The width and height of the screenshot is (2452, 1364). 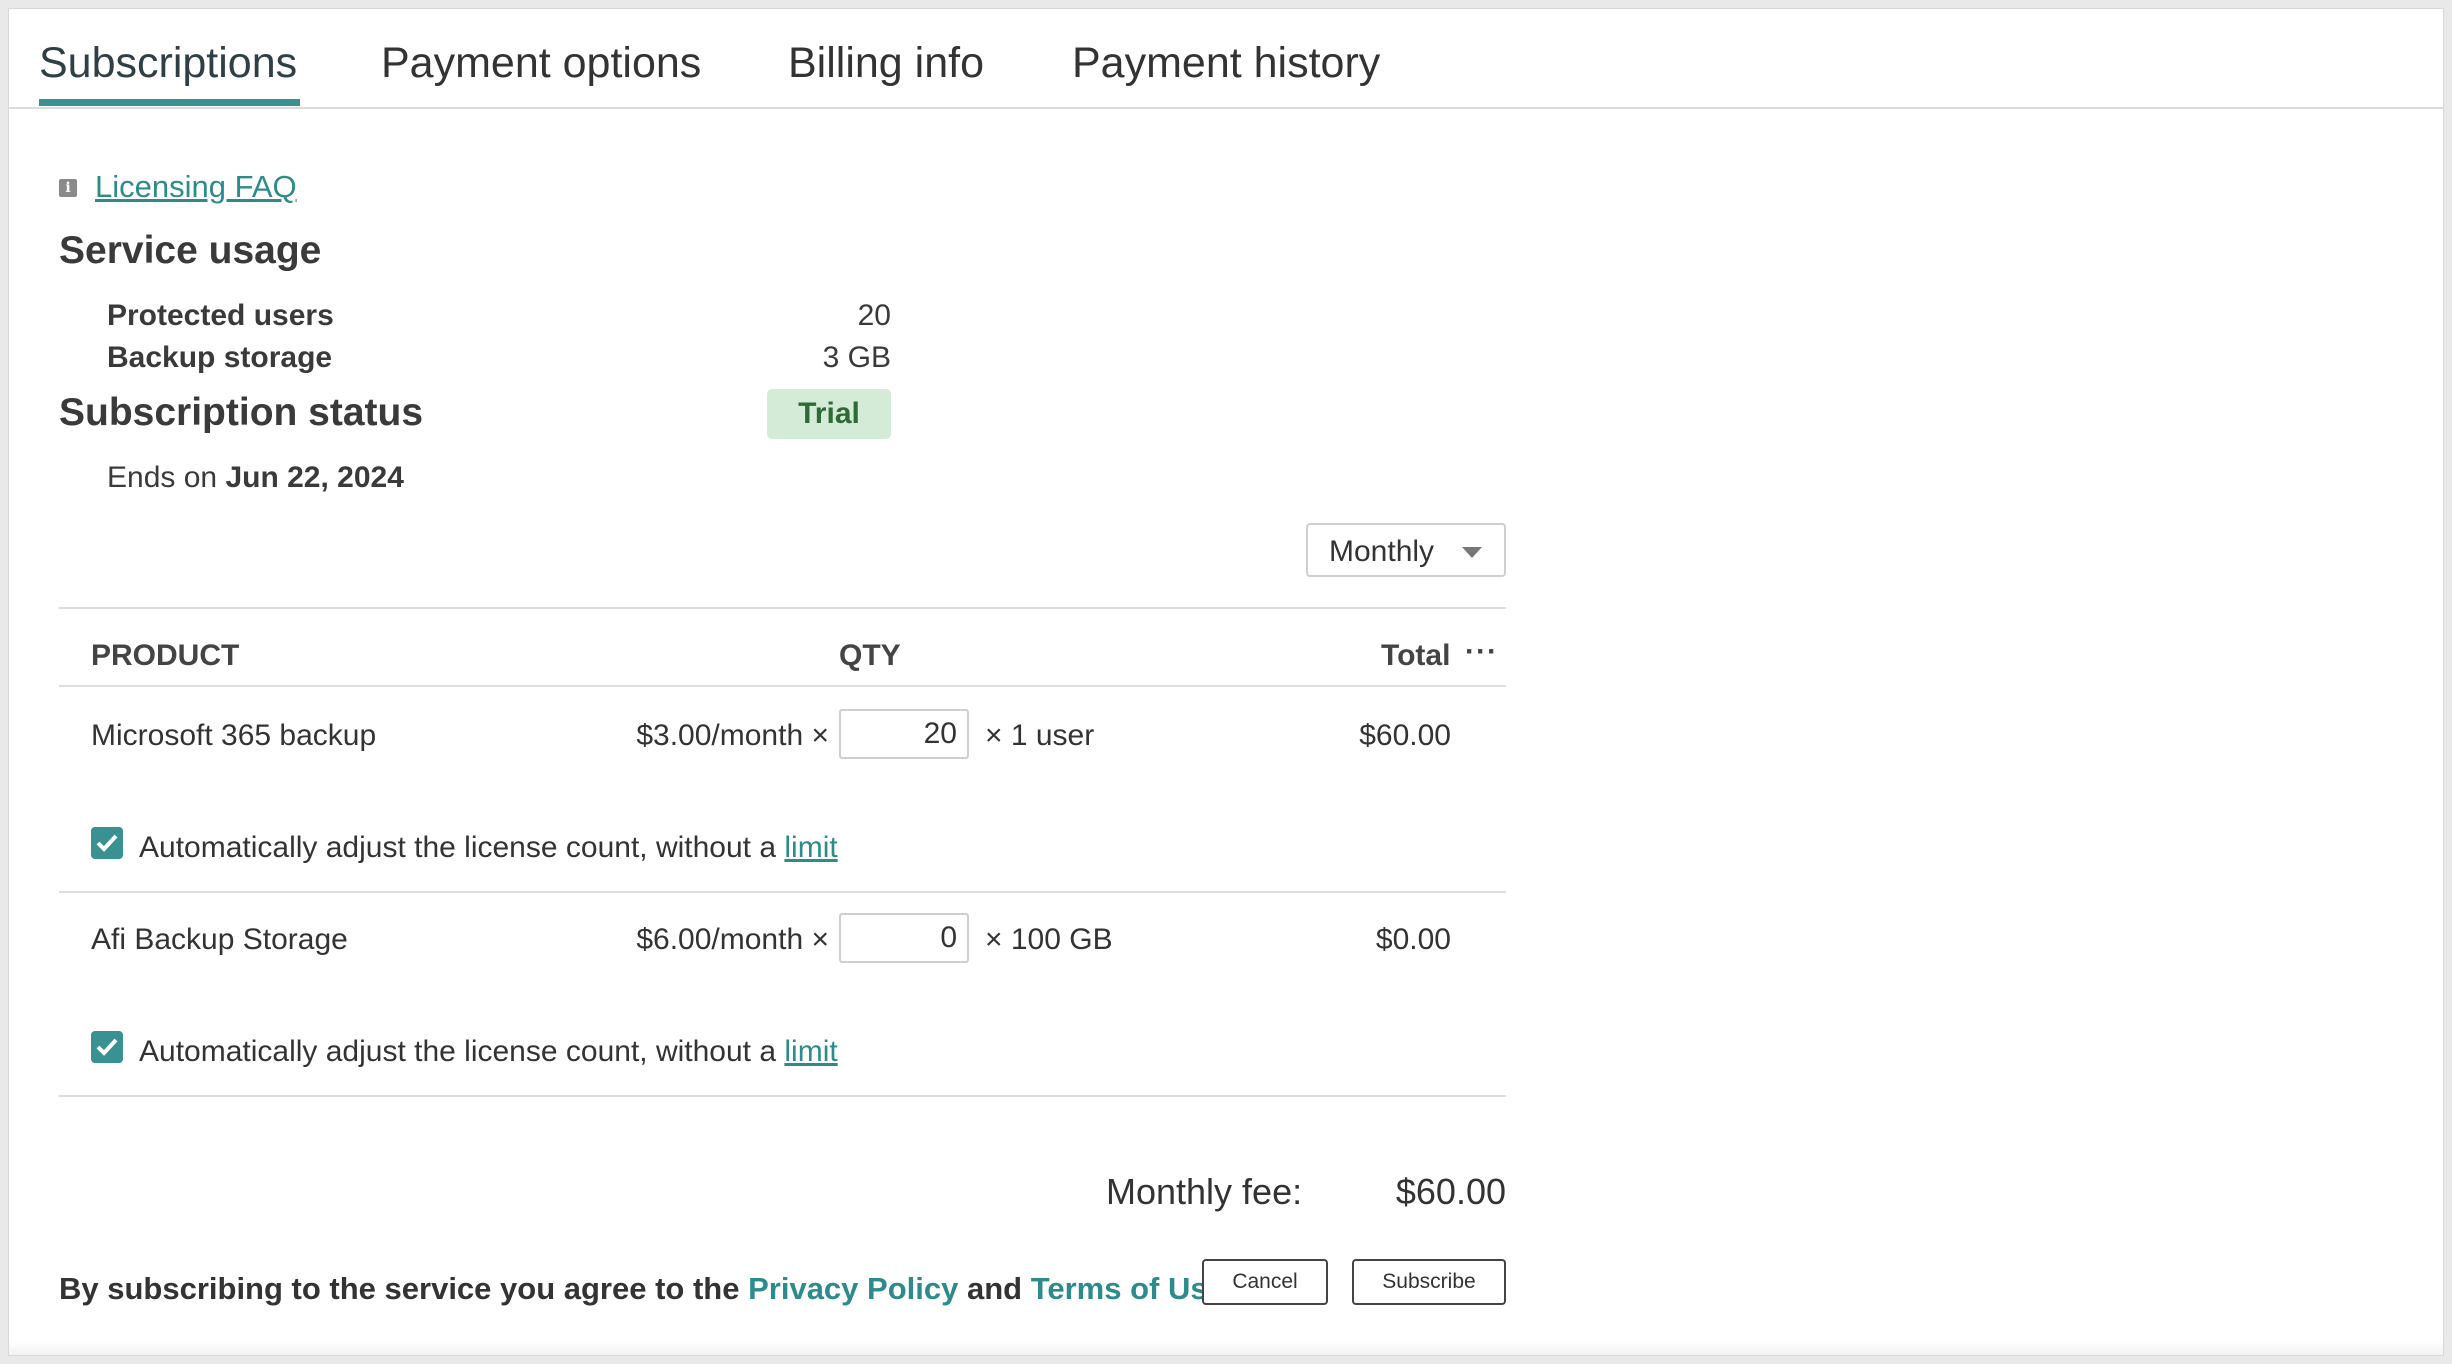 I want to click on protected-users-value: 20, so click(x=874, y=315).